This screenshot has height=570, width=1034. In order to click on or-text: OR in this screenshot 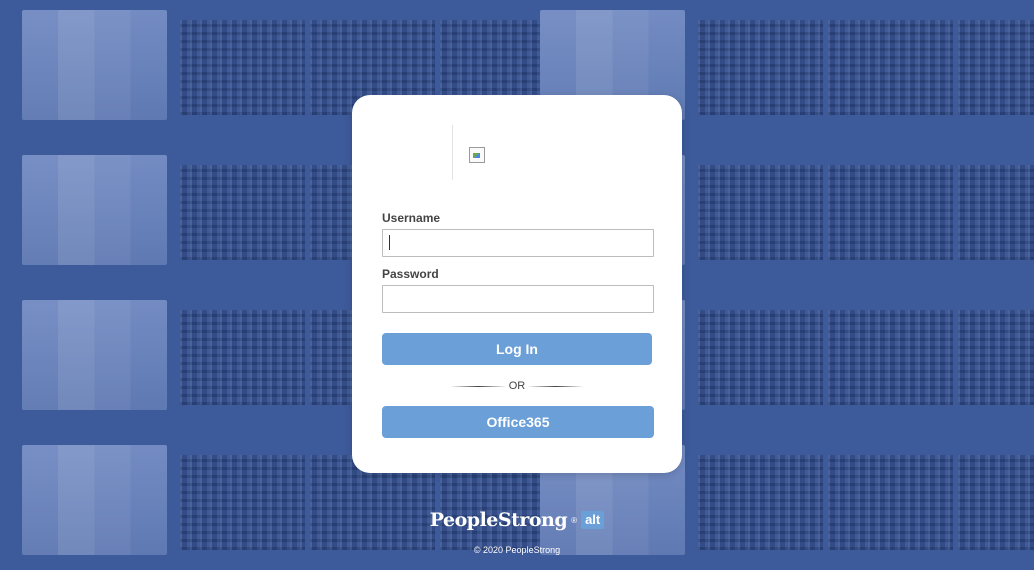, I will do `click(517, 386)`.